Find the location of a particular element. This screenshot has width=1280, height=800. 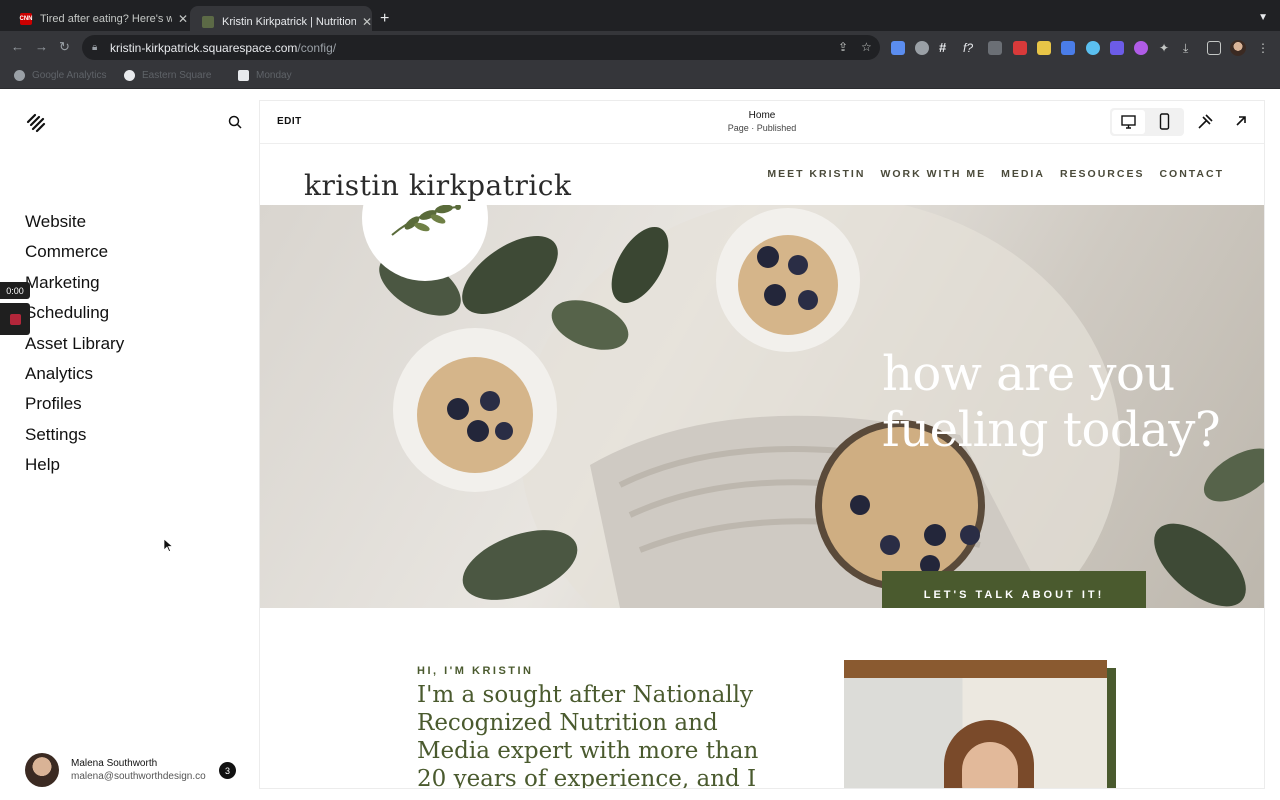

sidebar-item-help: Help is located at coordinates (74, 469).